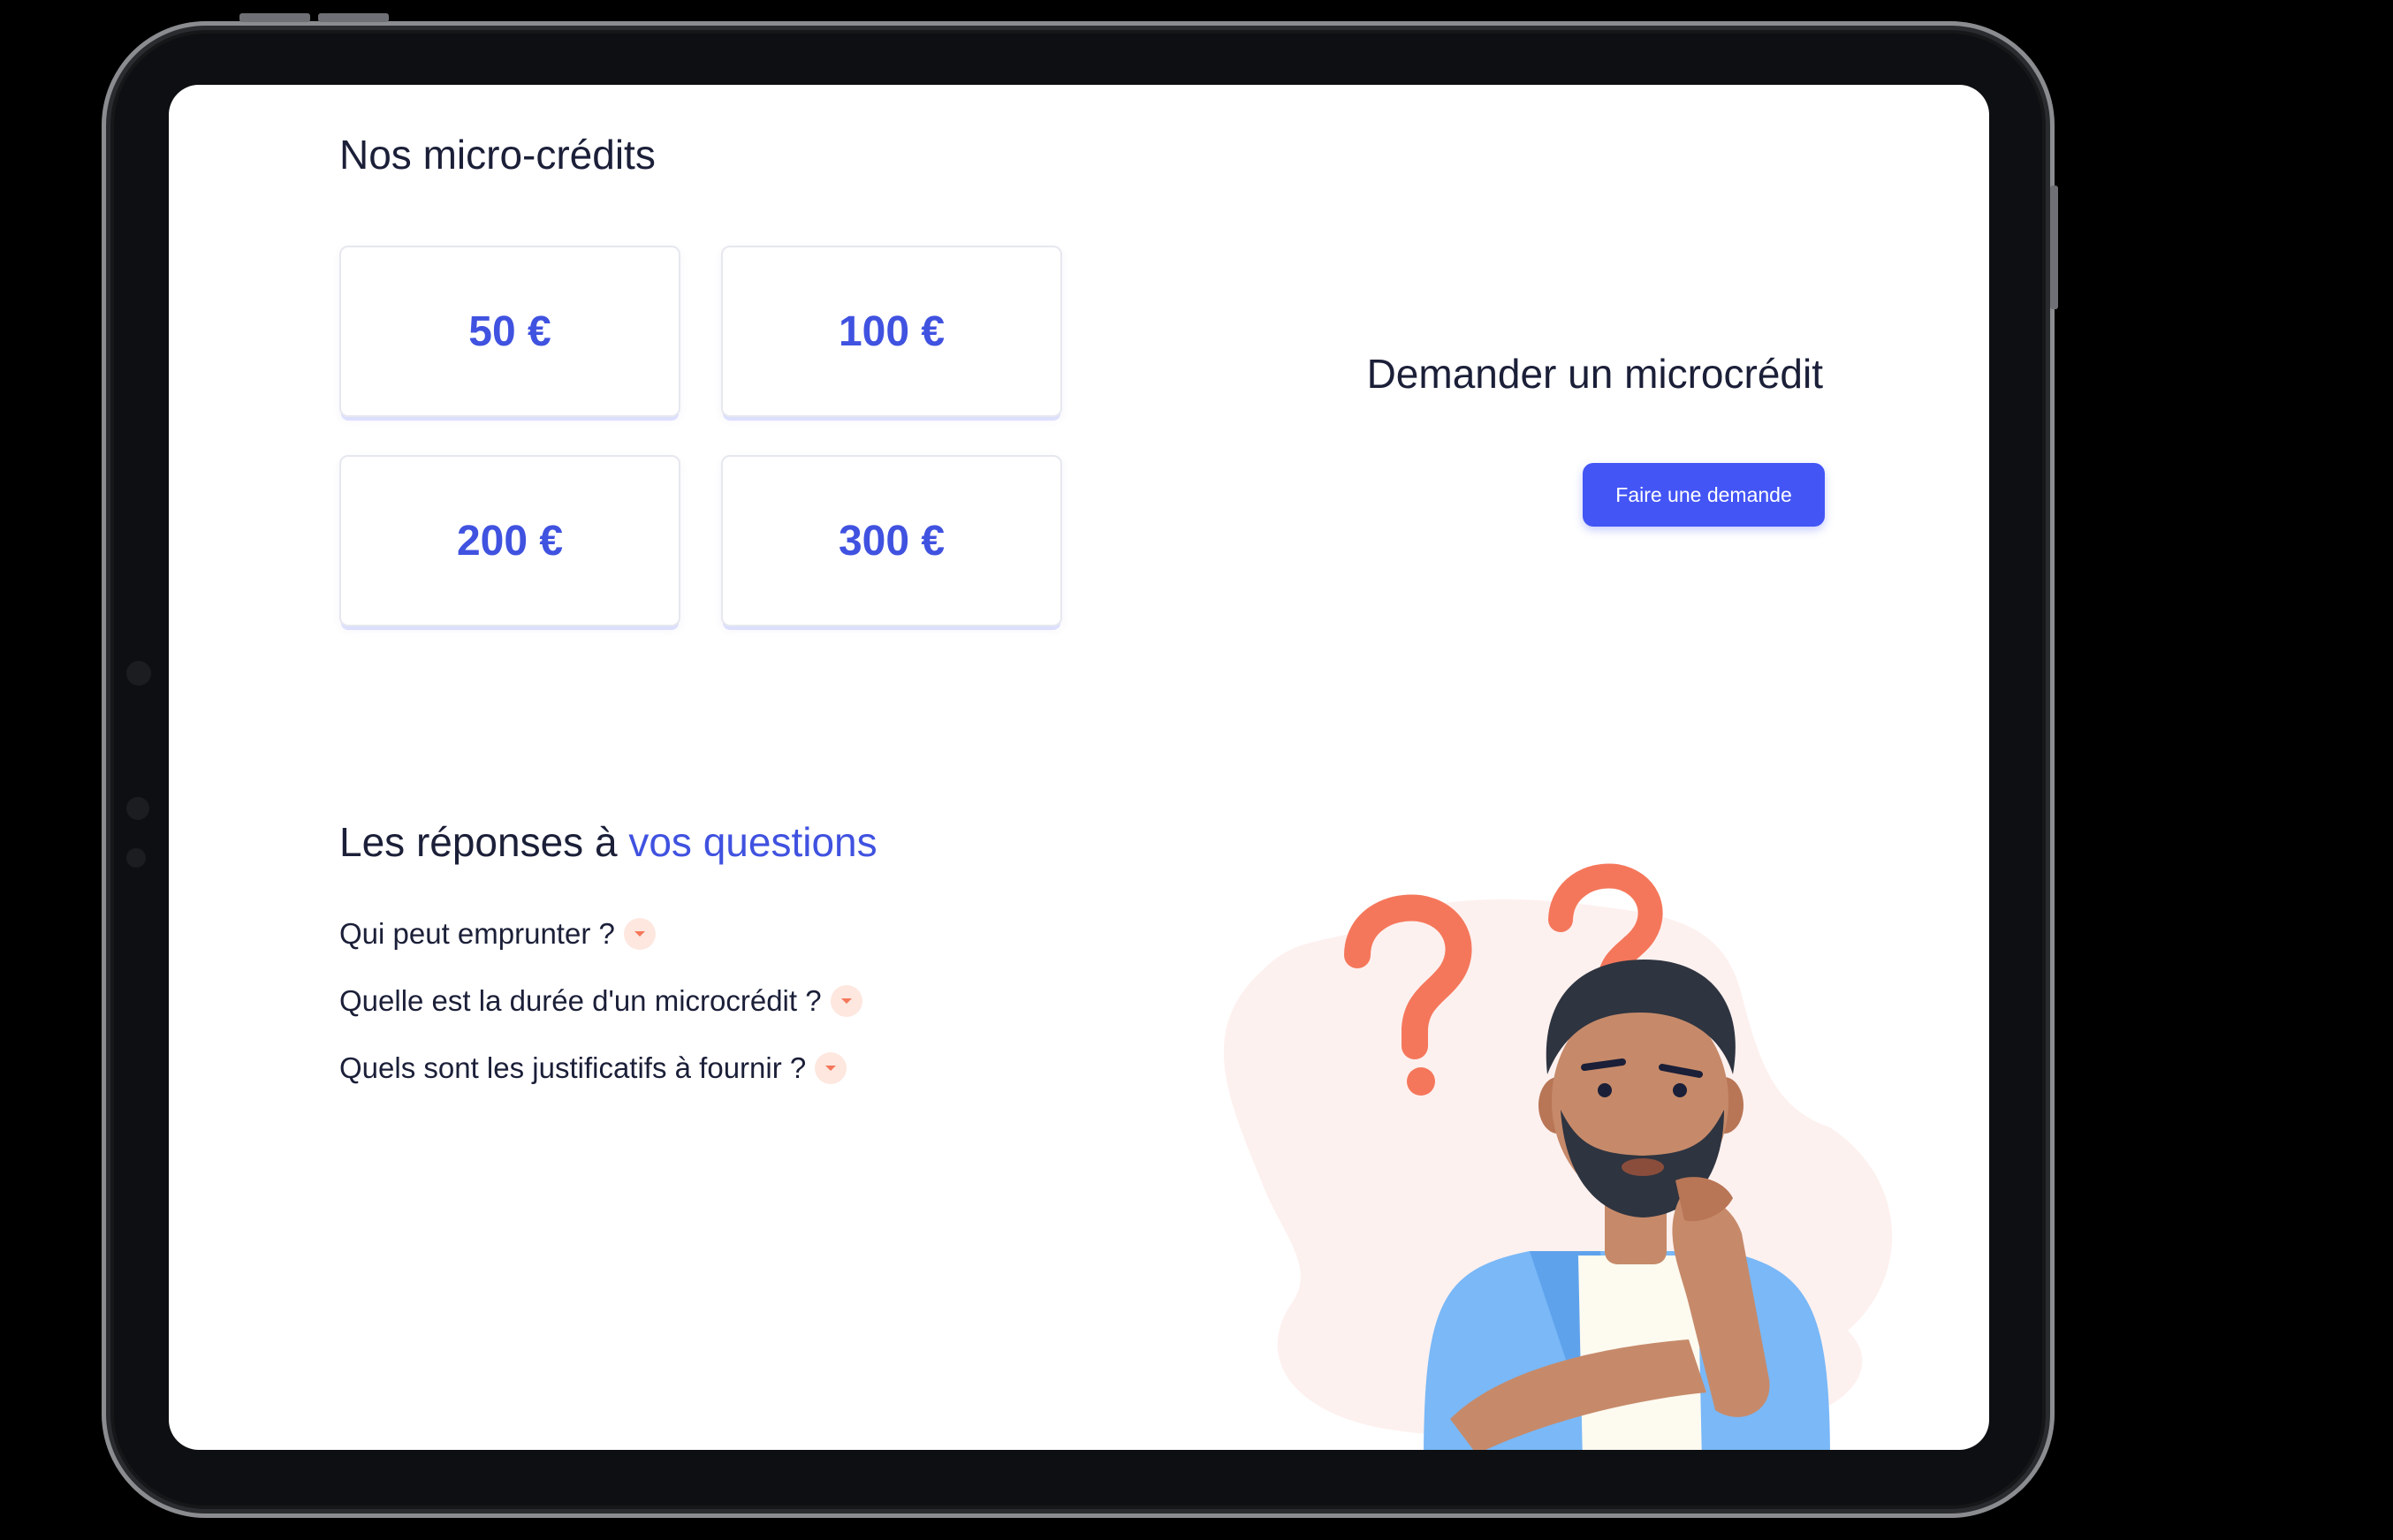 The height and width of the screenshot is (1540, 2393). I want to click on faq-item: Quelle est la durée d'un microcrédit ?, so click(600, 1001).